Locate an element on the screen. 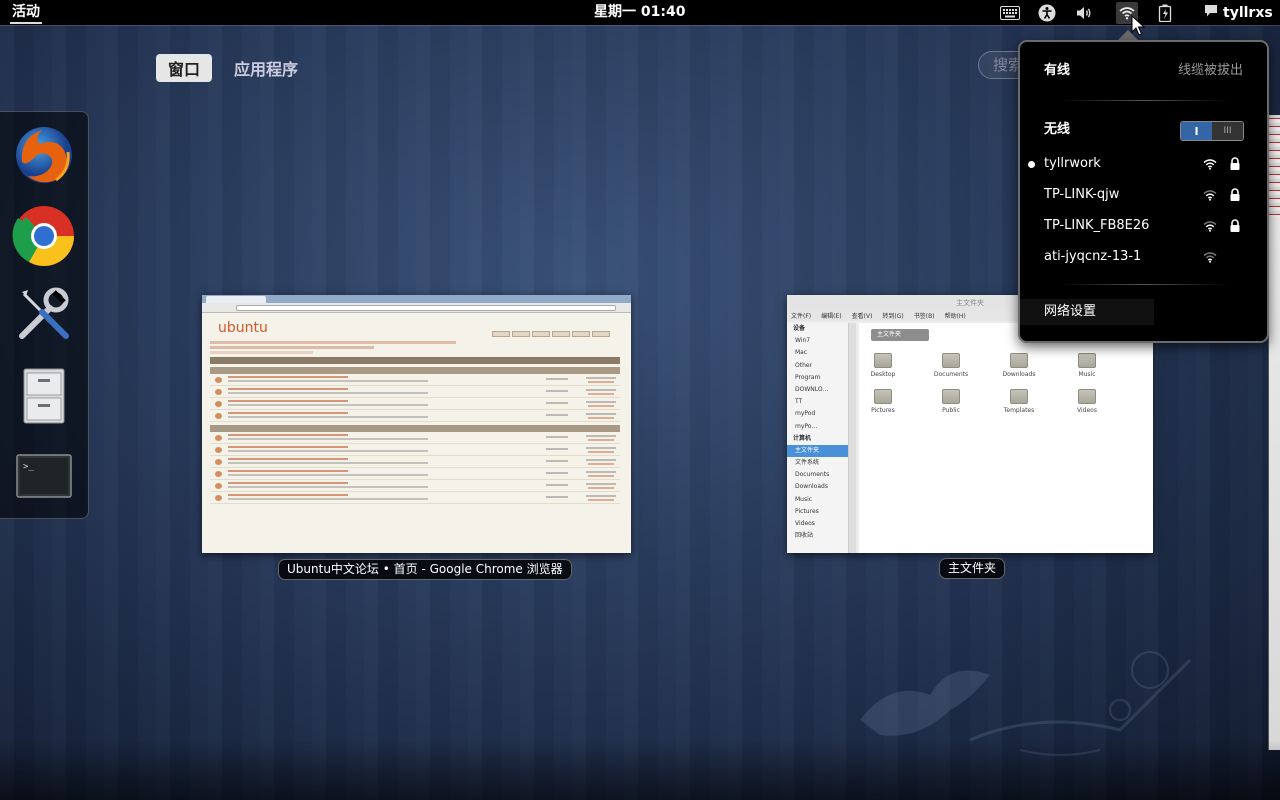  tools-icon is located at coordinates (44, 314).